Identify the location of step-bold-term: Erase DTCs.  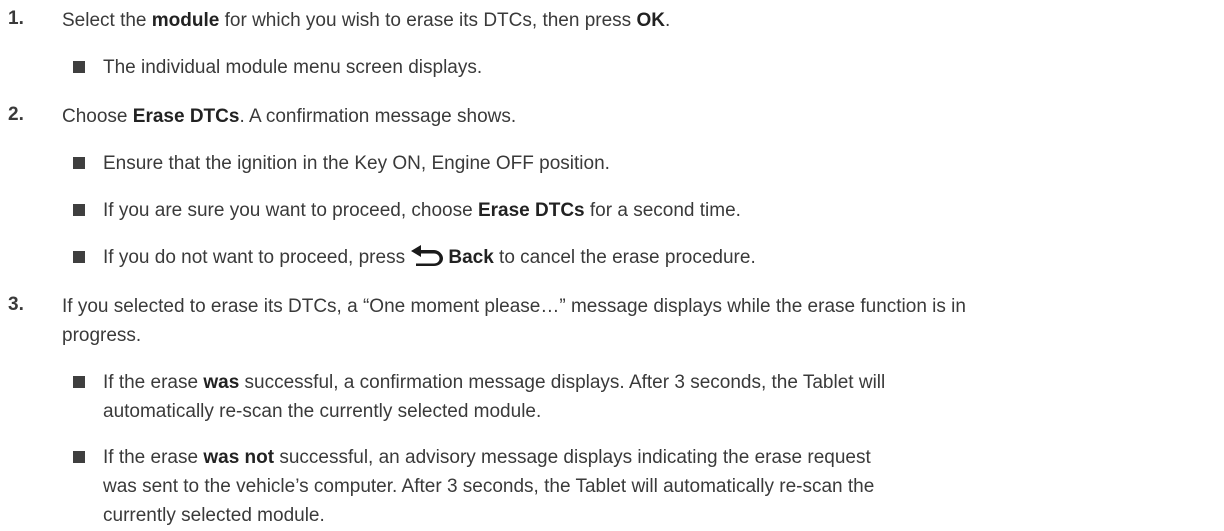
(186, 116).